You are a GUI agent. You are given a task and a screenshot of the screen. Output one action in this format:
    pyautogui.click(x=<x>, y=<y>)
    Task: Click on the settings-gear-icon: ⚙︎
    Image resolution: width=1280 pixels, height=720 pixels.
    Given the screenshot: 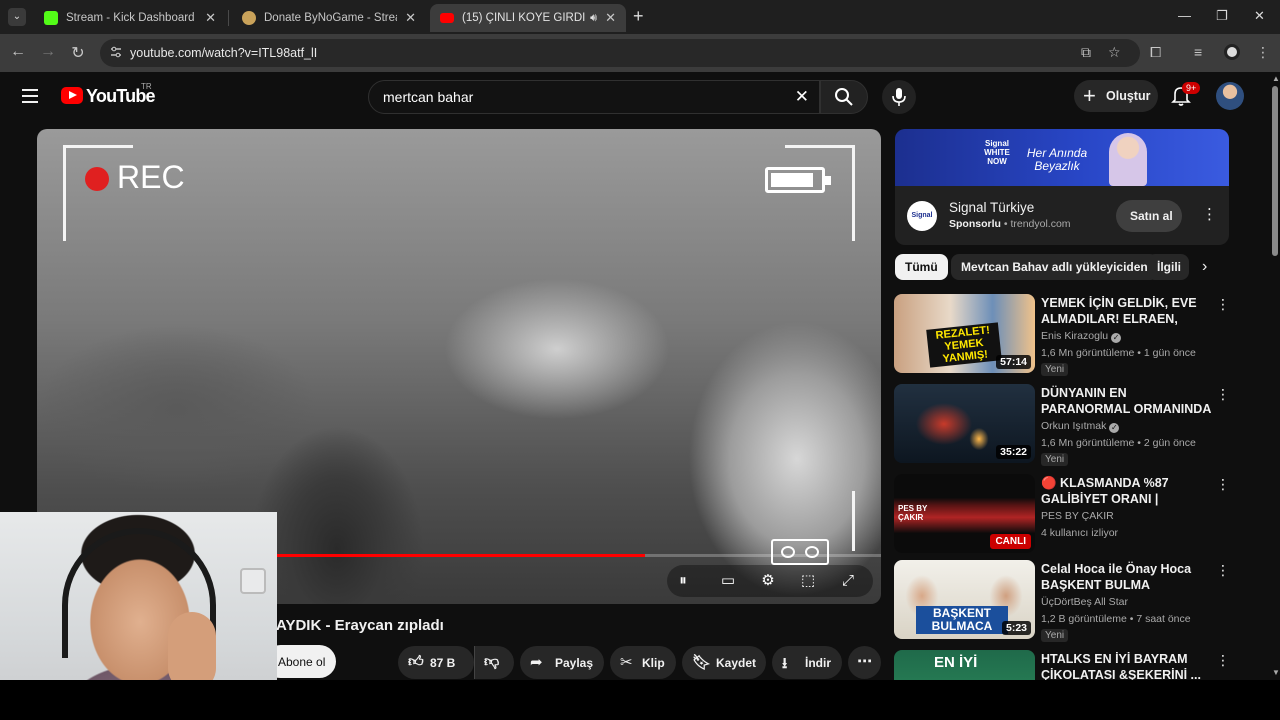 What is the action you would take?
    pyautogui.click(x=768, y=581)
    